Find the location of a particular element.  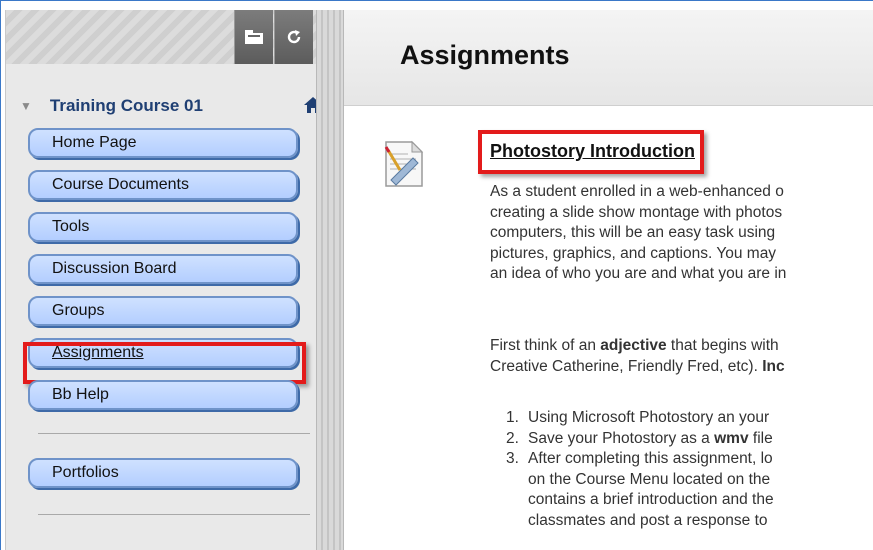

list-item: 3. After completing this assignment, lo is located at coordinates (639, 458).